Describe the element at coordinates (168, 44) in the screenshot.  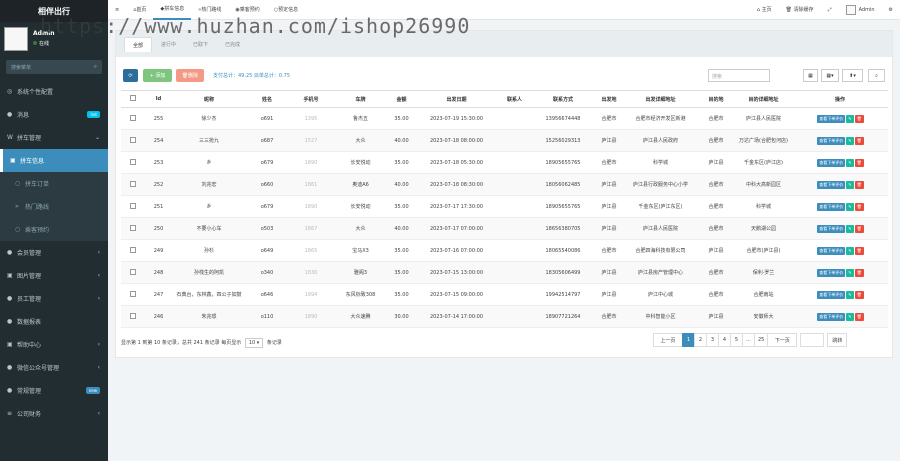
I see `status-tab: 进行中` at that location.